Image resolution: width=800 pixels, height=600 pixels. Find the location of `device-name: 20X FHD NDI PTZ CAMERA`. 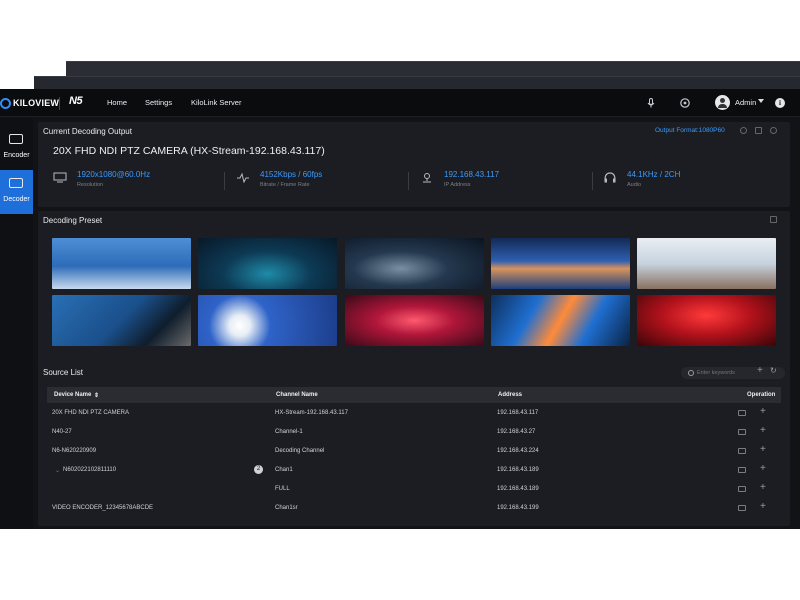

device-name: 20X FHD NDI PTZ CAMERA is located at coordinates (91, 413).